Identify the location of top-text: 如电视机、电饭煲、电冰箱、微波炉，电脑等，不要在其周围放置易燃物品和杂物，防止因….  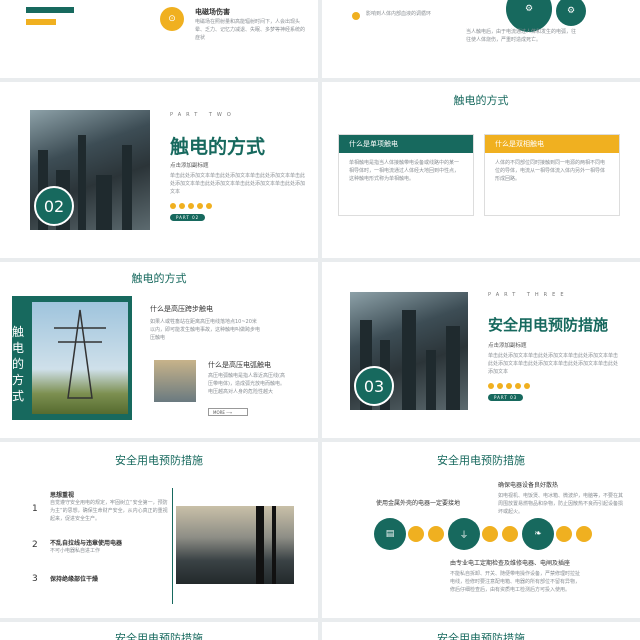
(561, 504).